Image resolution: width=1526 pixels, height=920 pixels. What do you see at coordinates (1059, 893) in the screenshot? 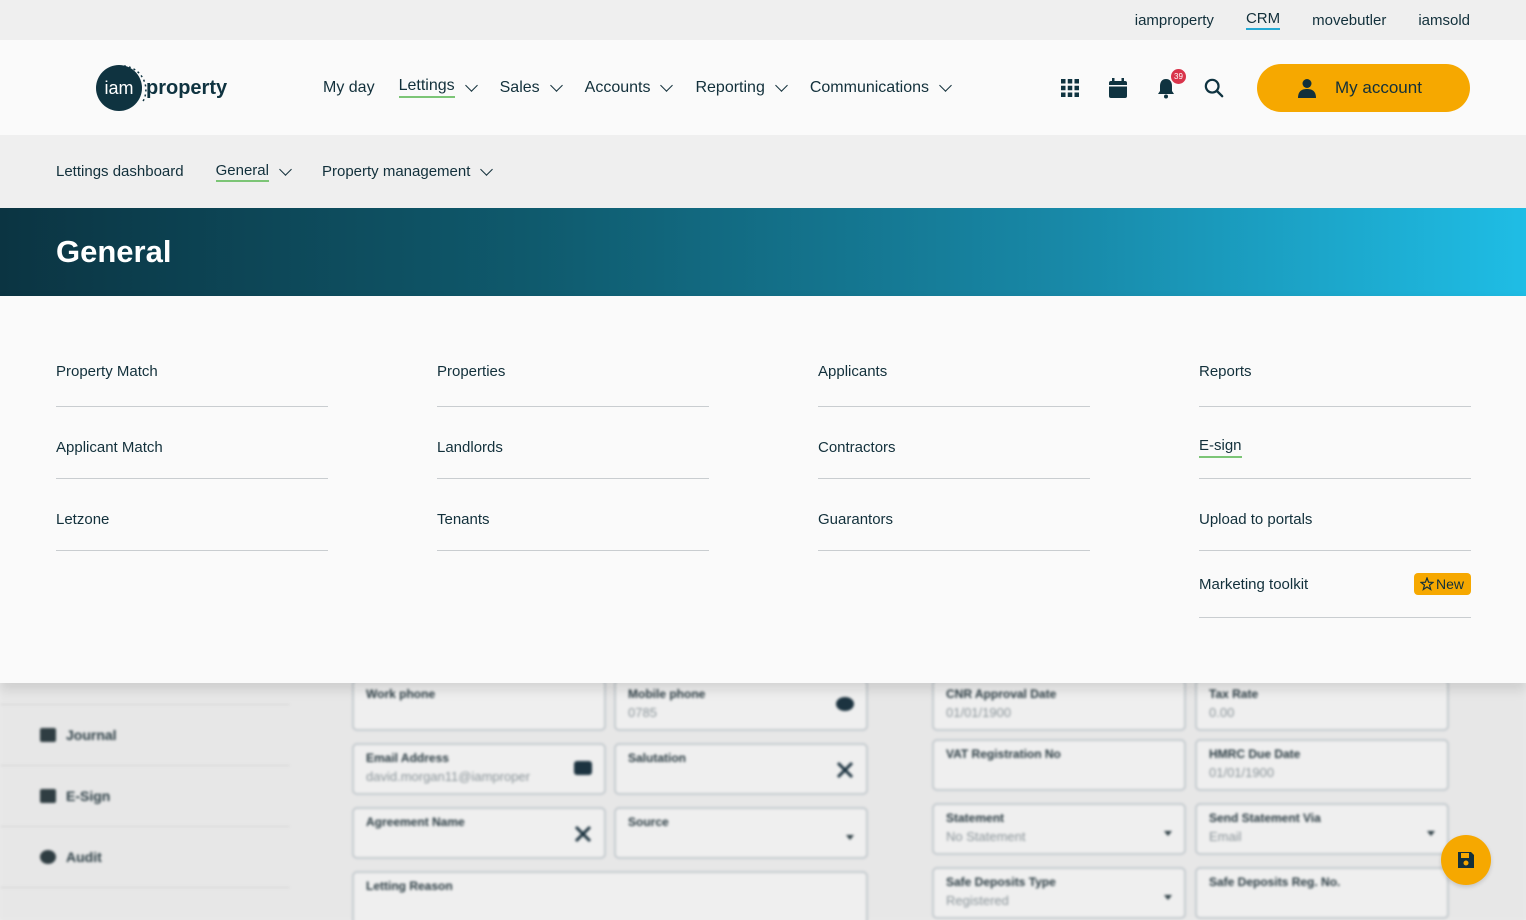
I see `safe-deposits-type-select: Safe Deposits Type Registered` at bounding box center [1059, 893].